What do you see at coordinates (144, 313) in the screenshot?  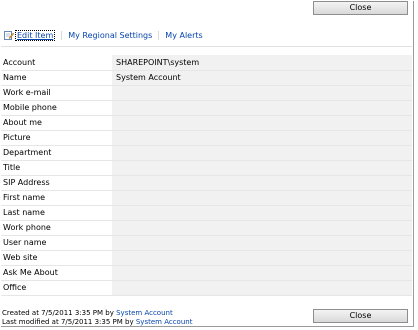 I see `created-by-link: System Account` at bounding box center [144, 313].